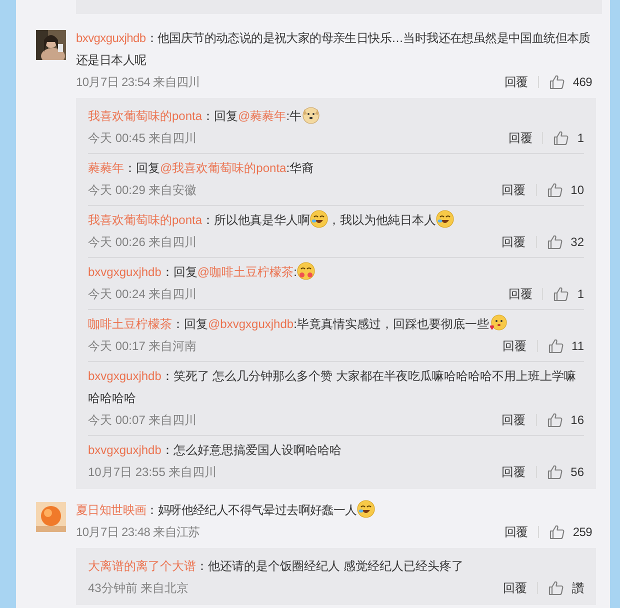 This screenshot has height=608, width=620. What do you see at coordinates (336, 220) in the screenshot?
I see `comment-text: 我喜欢葡萄味的ponta：所以他真是华人啊 ，我以为他純日本人` at bounding box center [336, 220].